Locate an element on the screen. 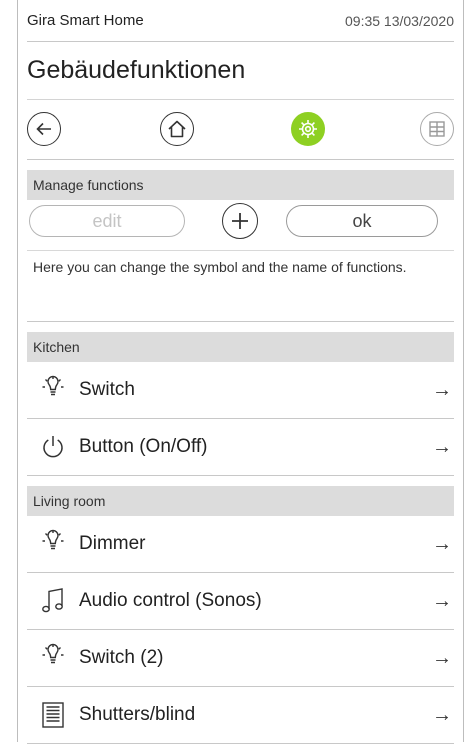 The width and height of the screenshot is (472, 744). manage-functions-header: Manage functions is located at coordinates (240, 185).